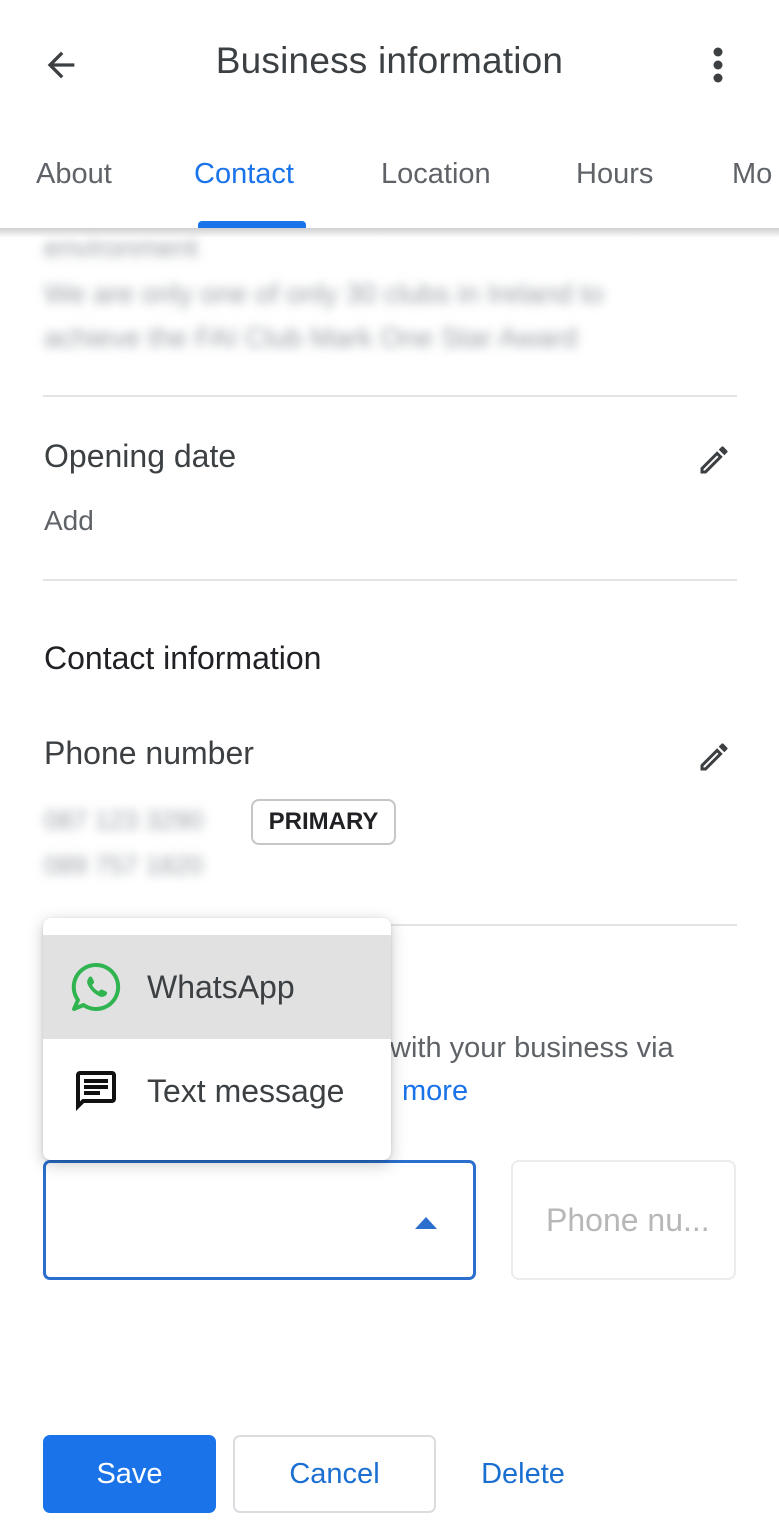 This screenshot has height=1536, width=779. What do you see at coordinates (124, 865) in the screenshot?
I see `secondary-phone-number: 089 757 1820` at bounding box center [124, 865].